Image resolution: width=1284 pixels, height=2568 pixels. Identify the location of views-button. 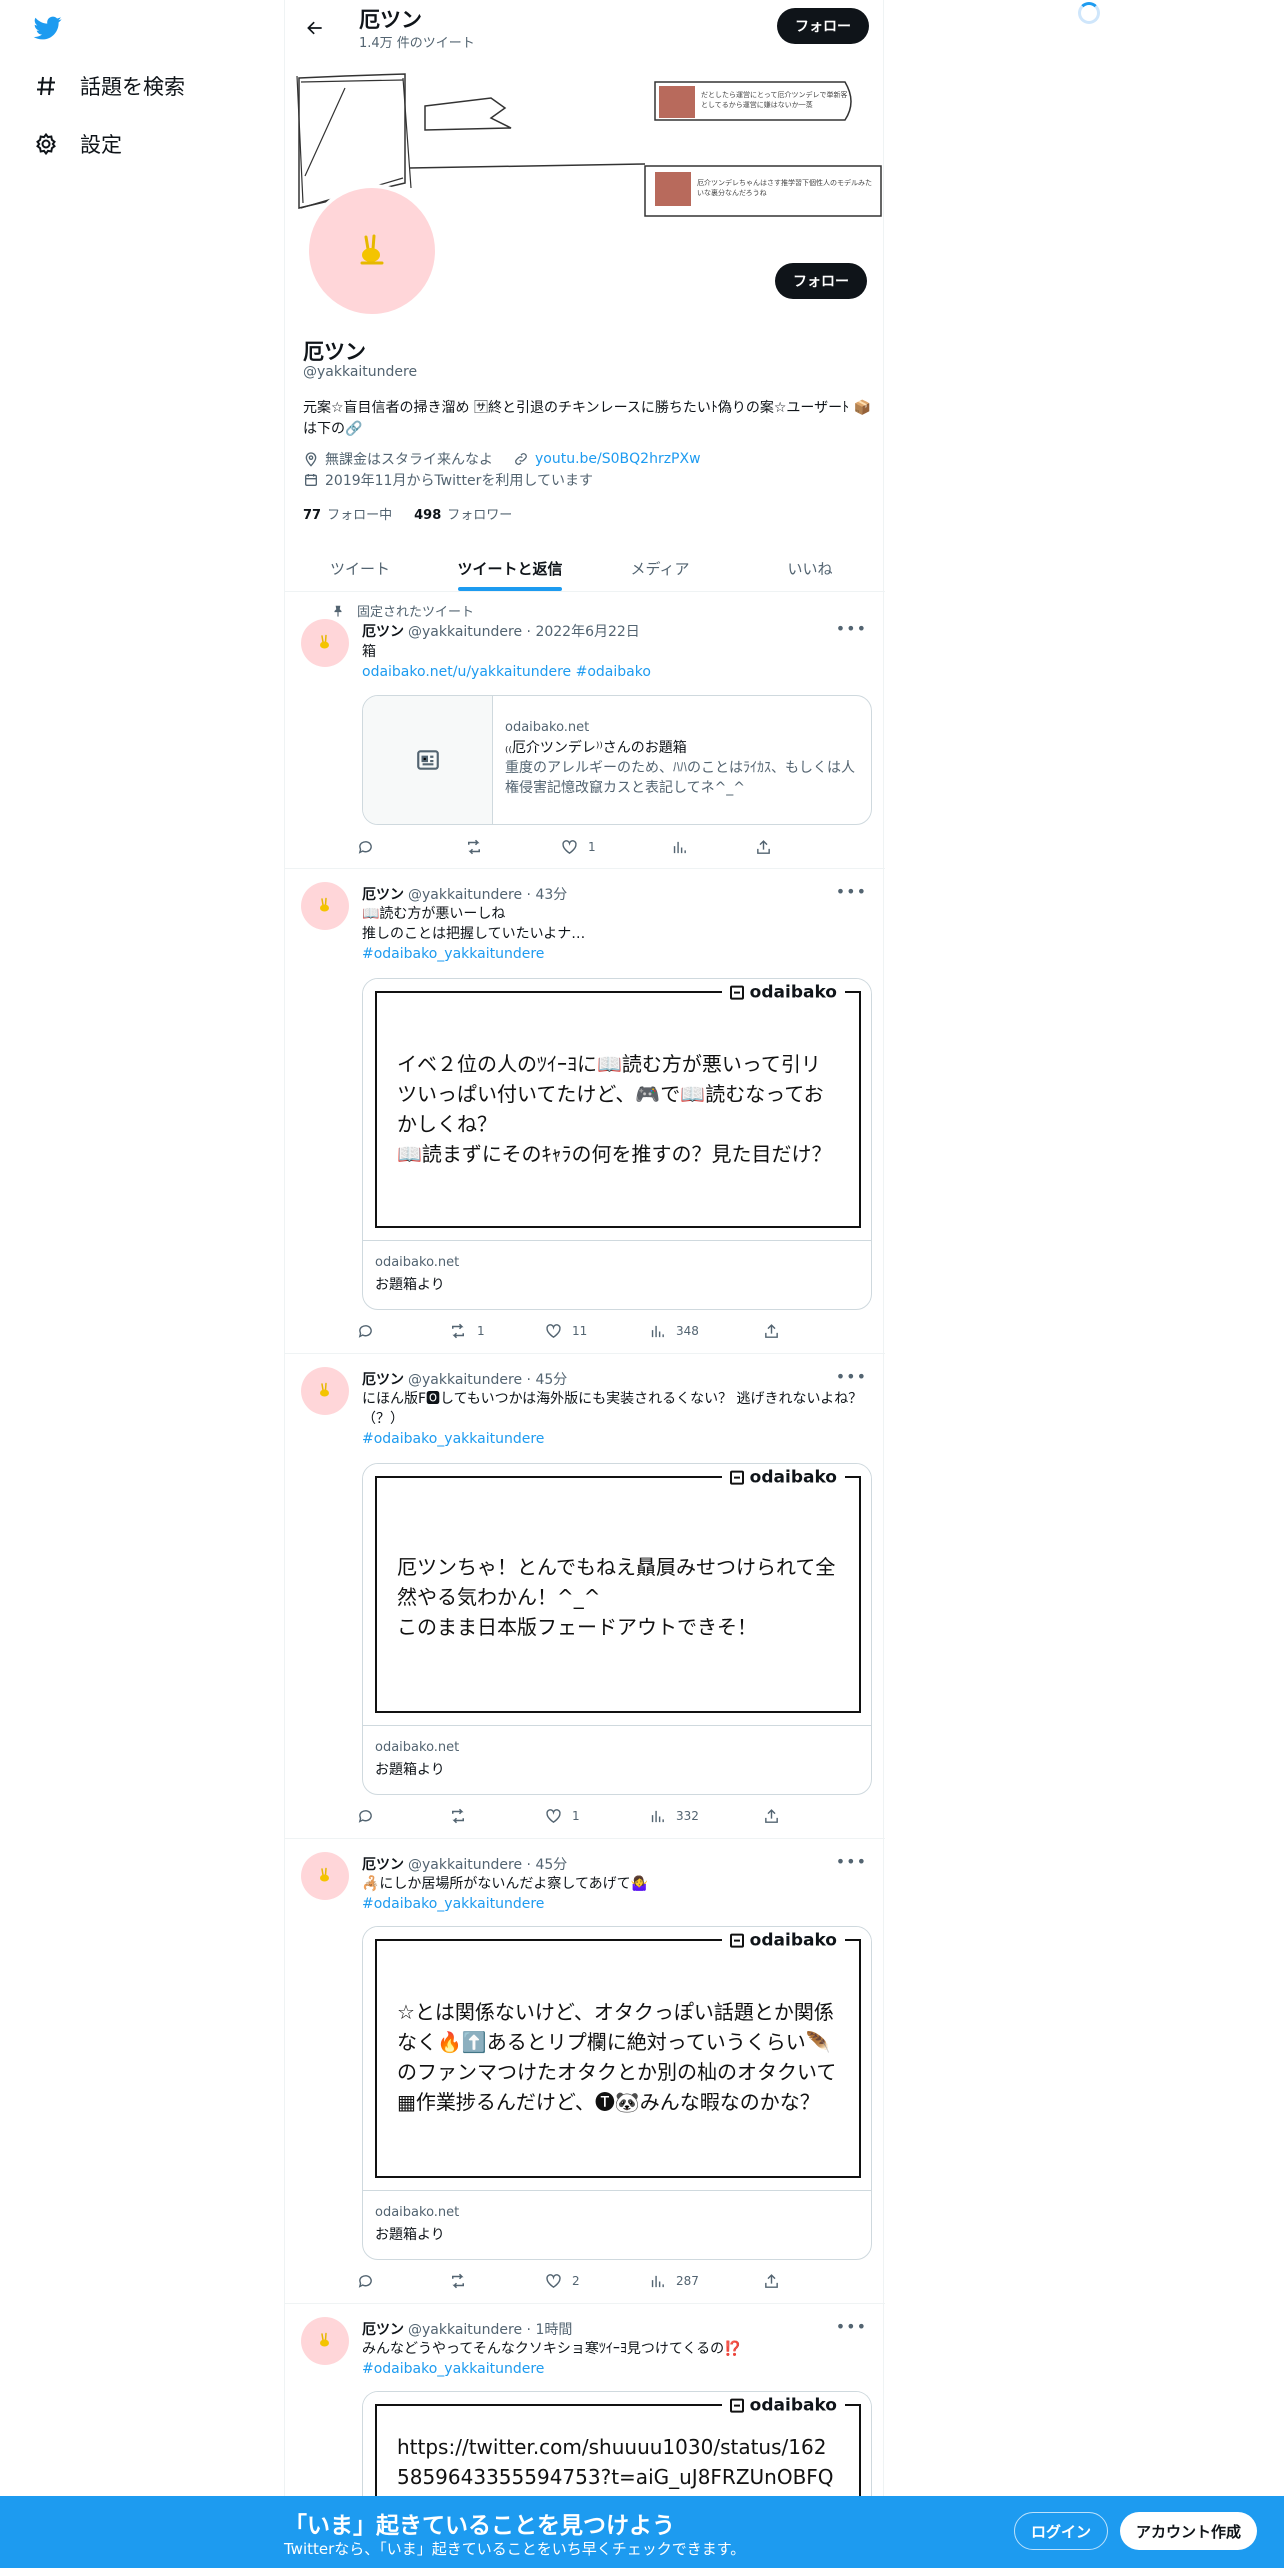
(713, 847).